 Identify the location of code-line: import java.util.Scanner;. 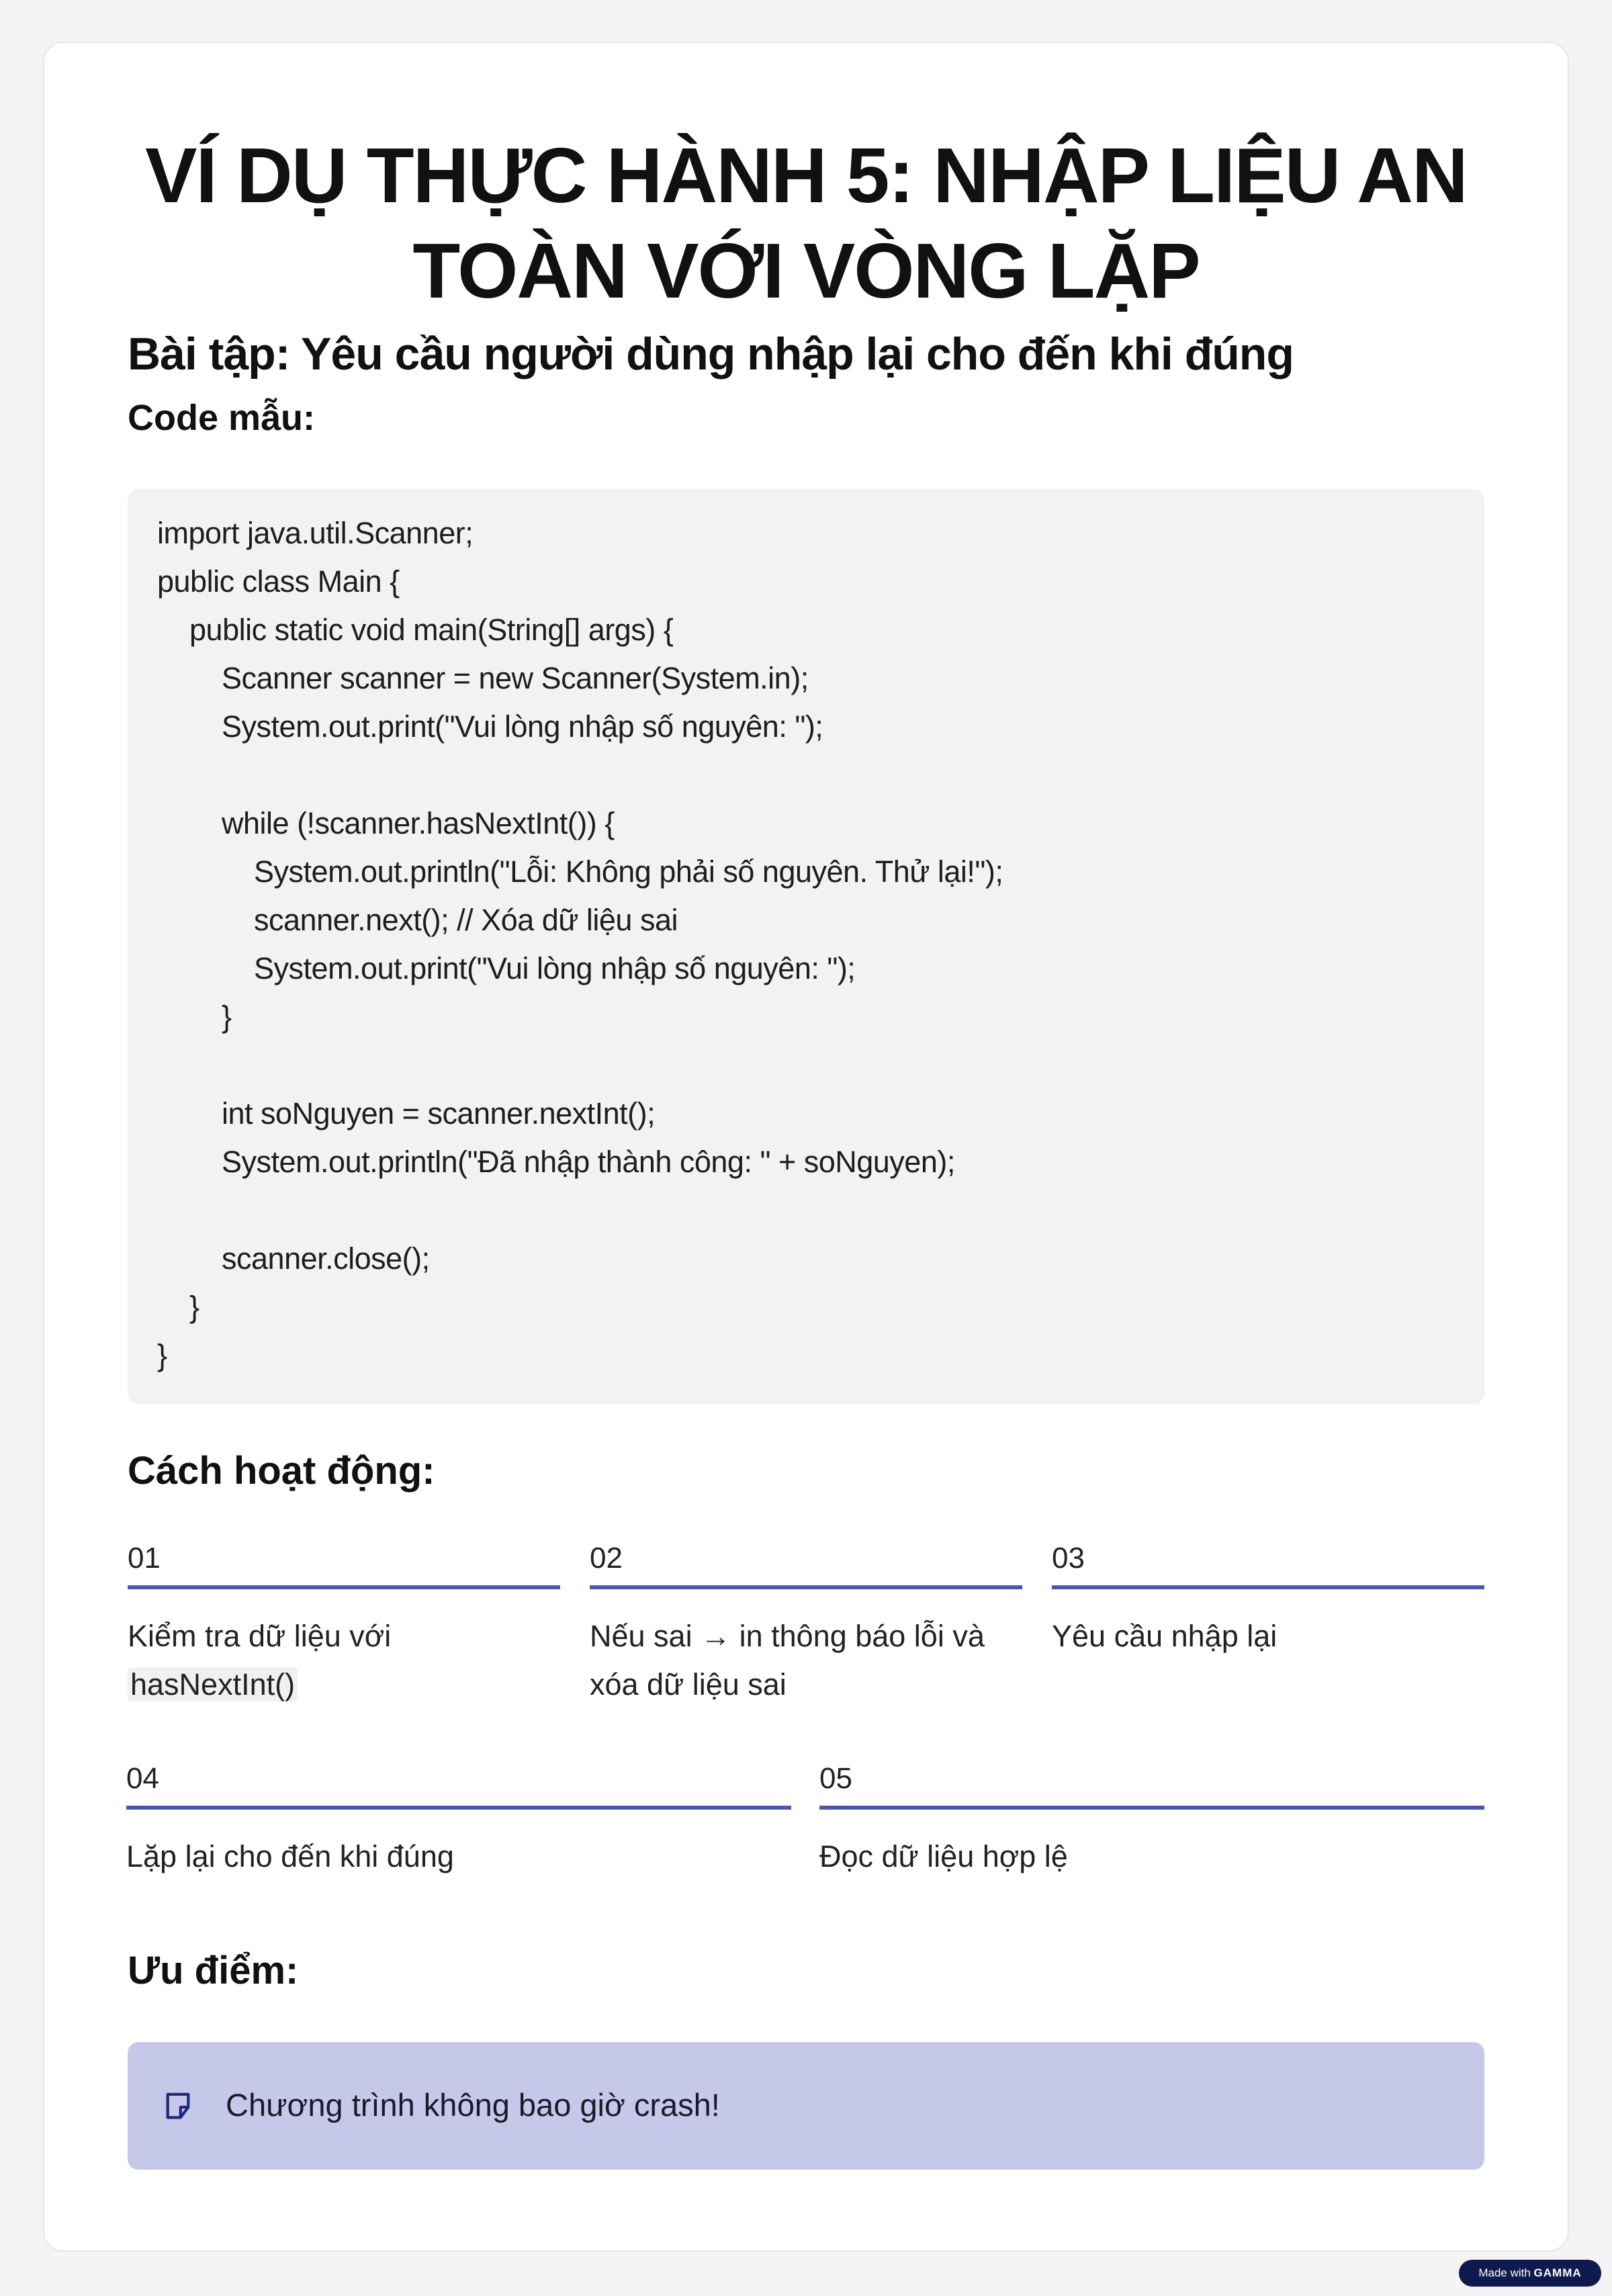
(315, 533).